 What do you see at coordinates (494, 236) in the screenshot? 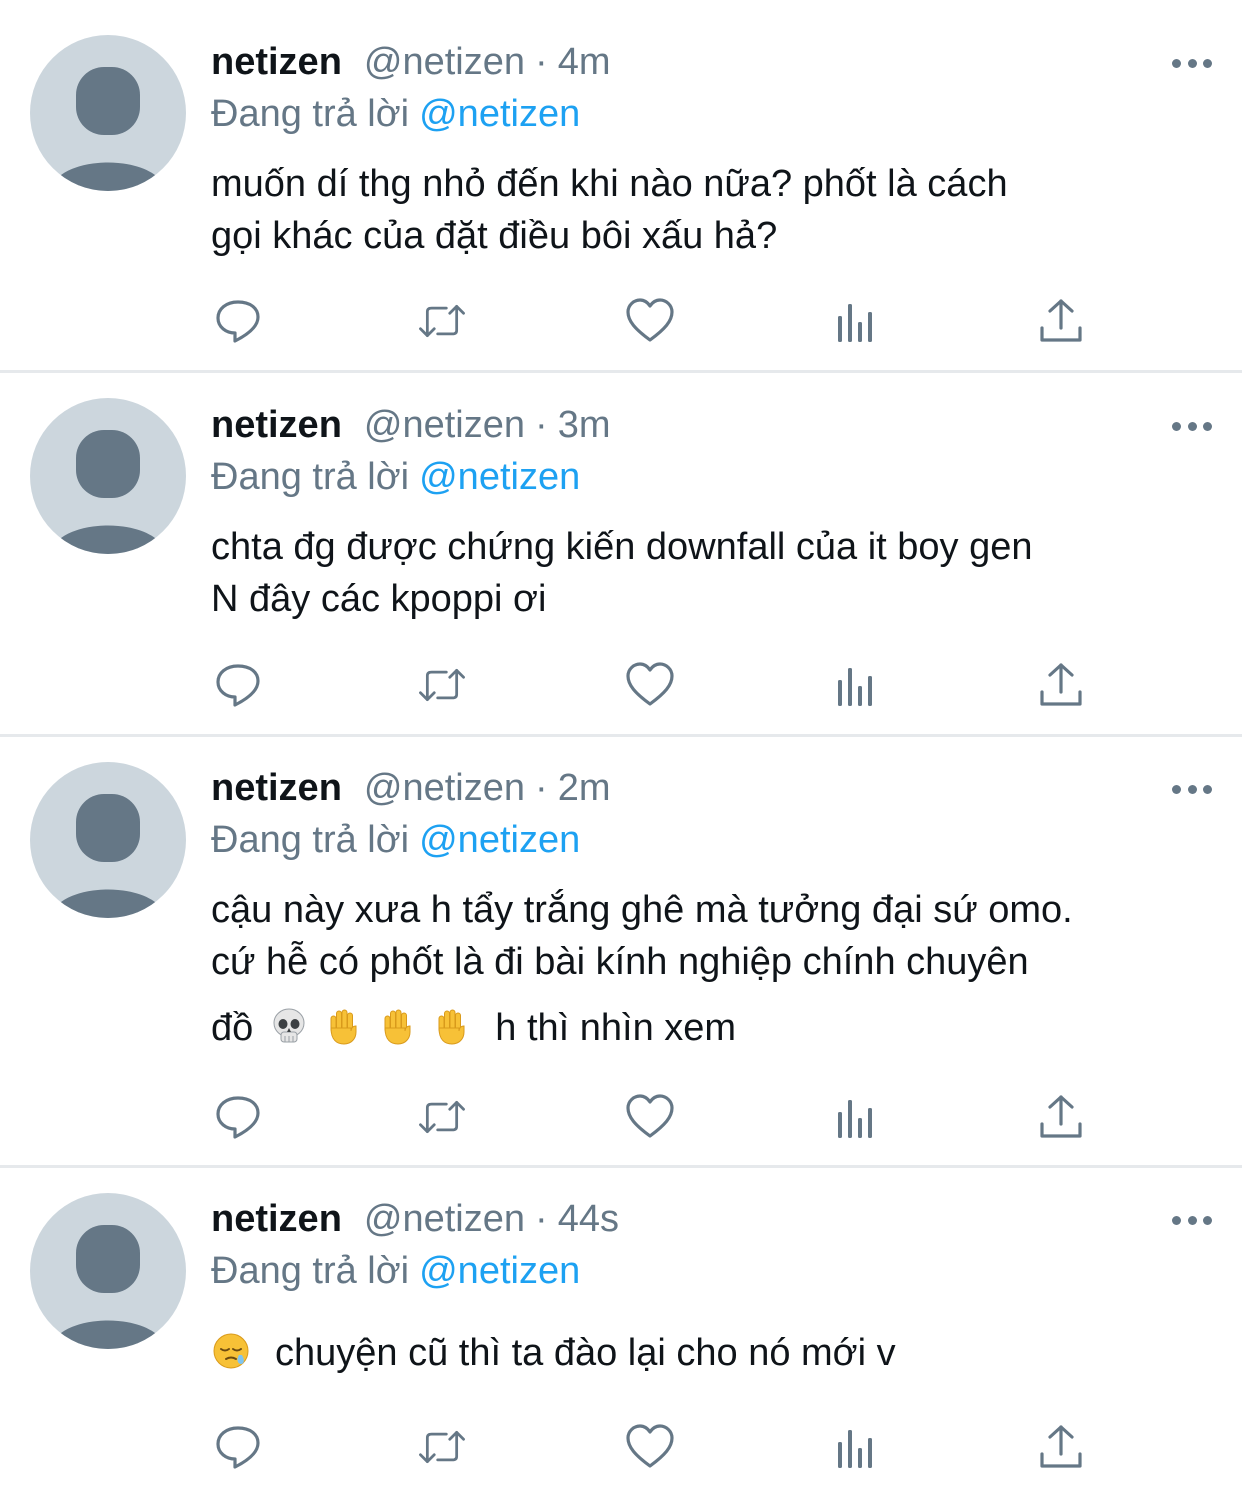
I see `tweet-text-line: gọi khác của đặt điều bôi xấu hả?` at bounding box center [494, 236].